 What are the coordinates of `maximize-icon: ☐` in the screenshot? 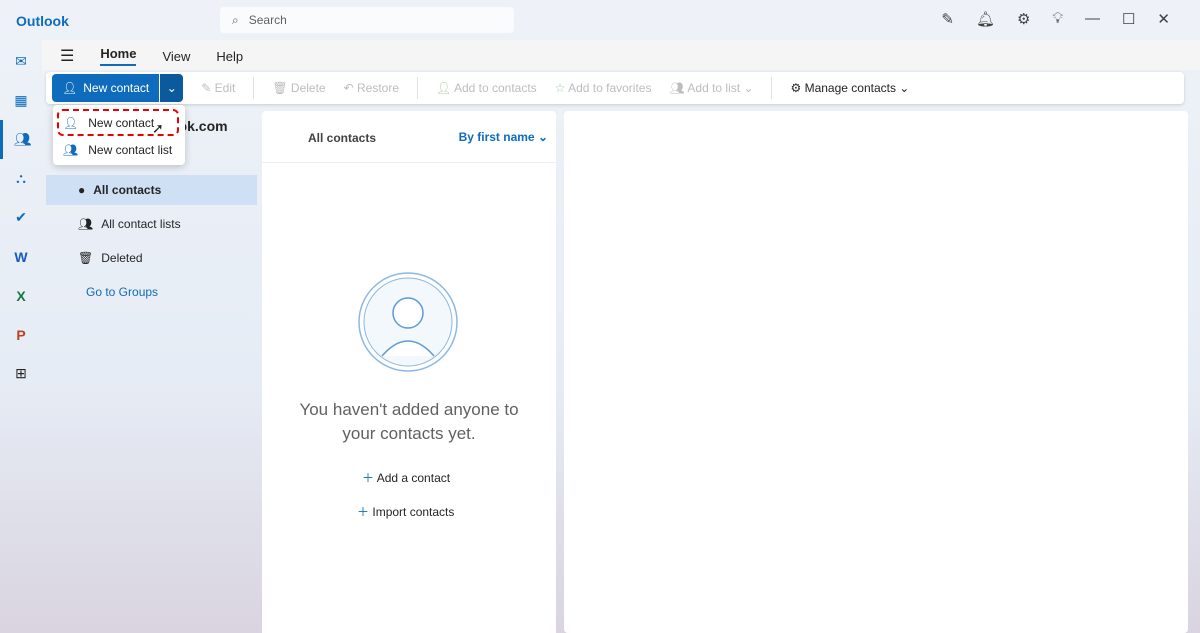 It's located at (1128, 19).